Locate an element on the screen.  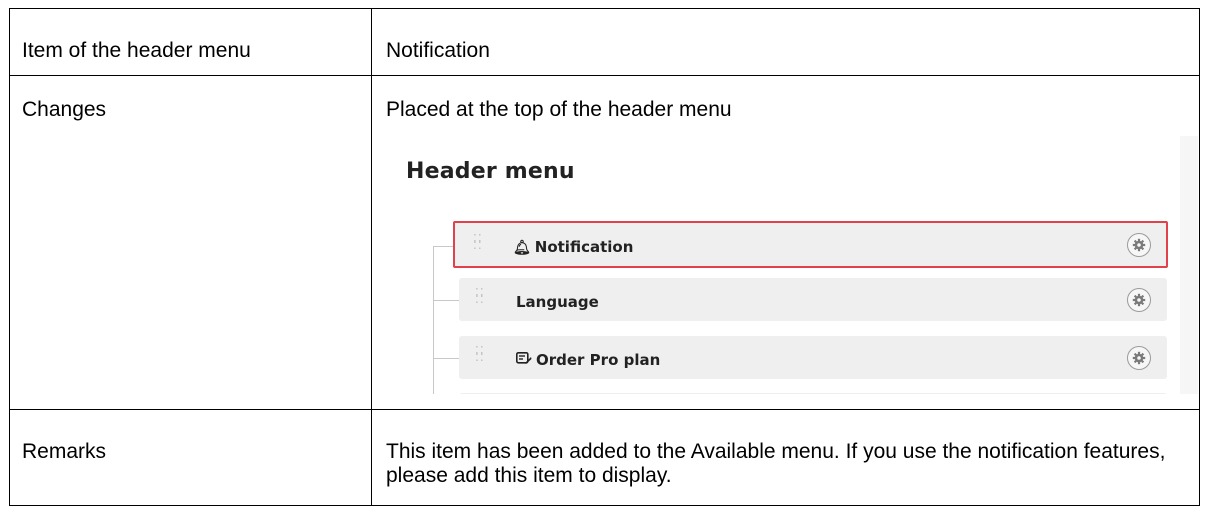
row-value: Notification is located at coordinates (785, 42).